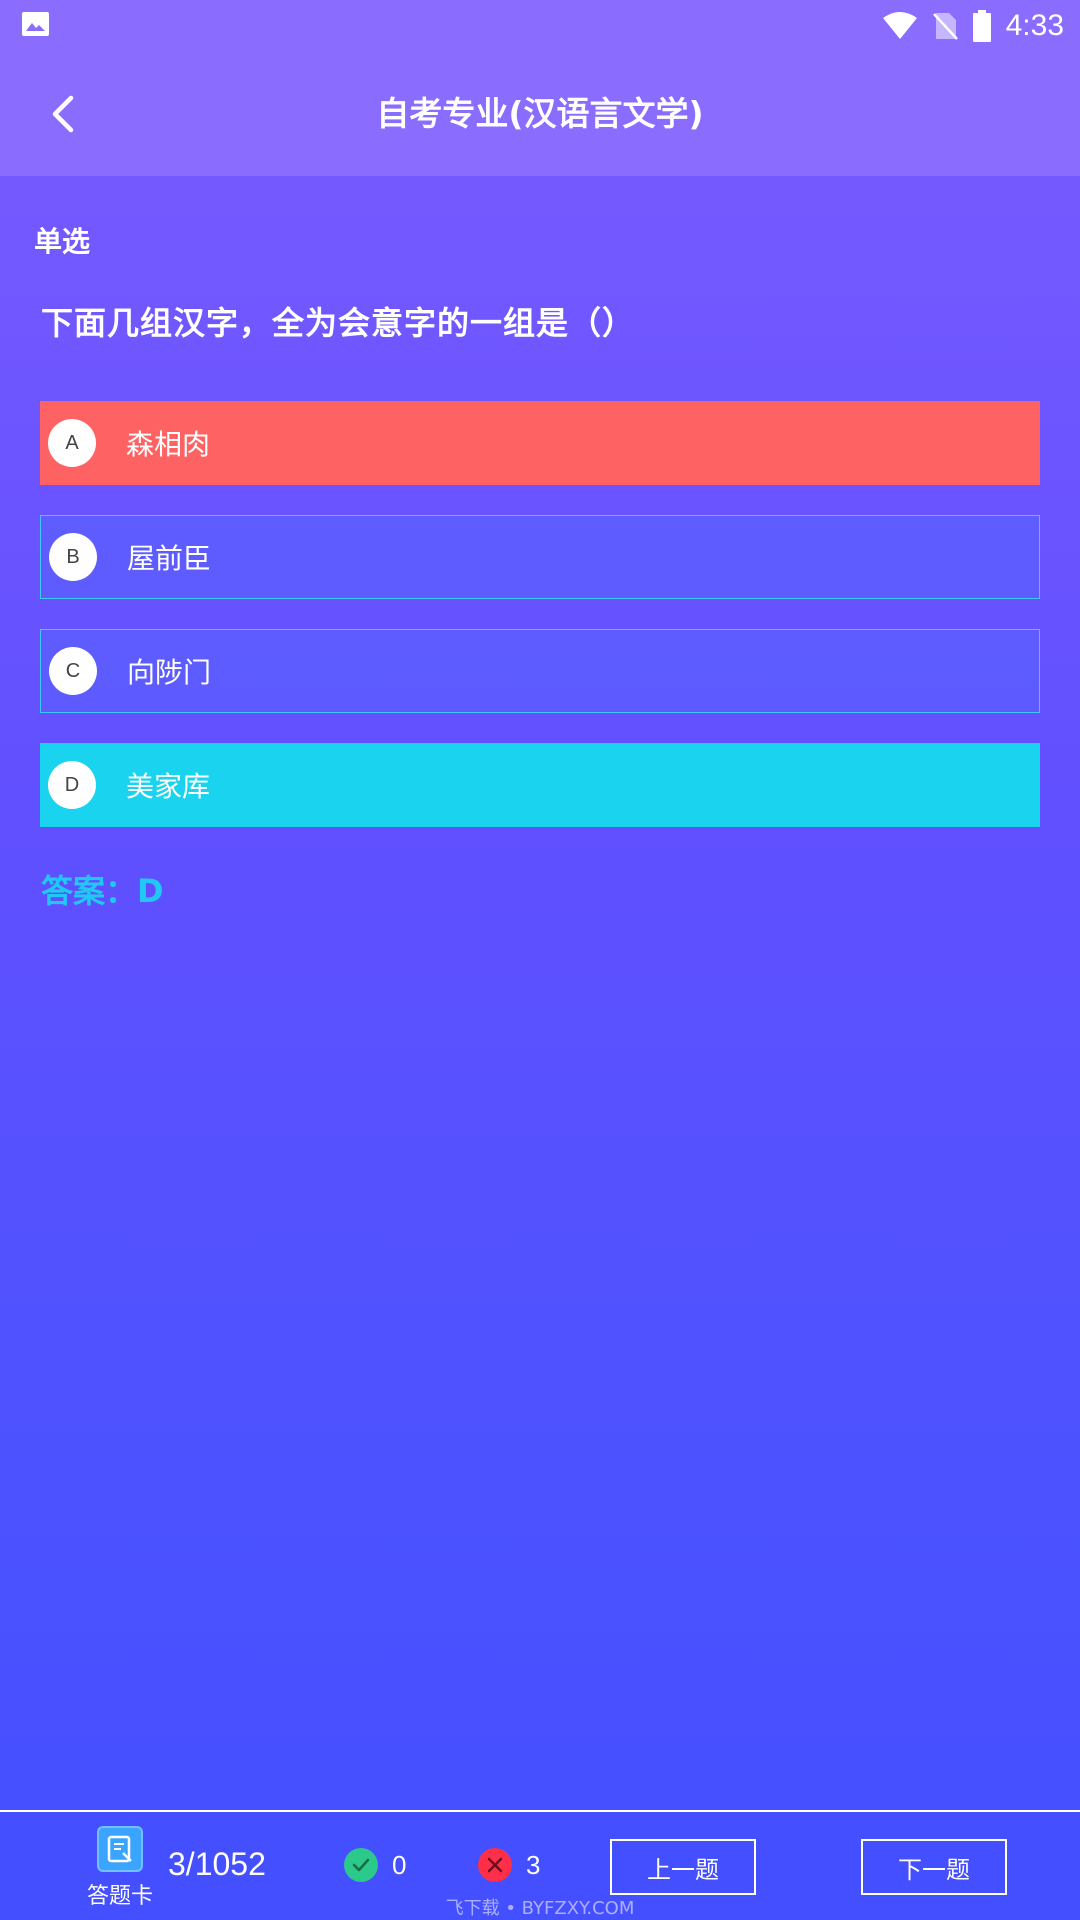  Describe the element at coordinates (35, 24) in the screenshot. I see `gallery-icon` at that location.